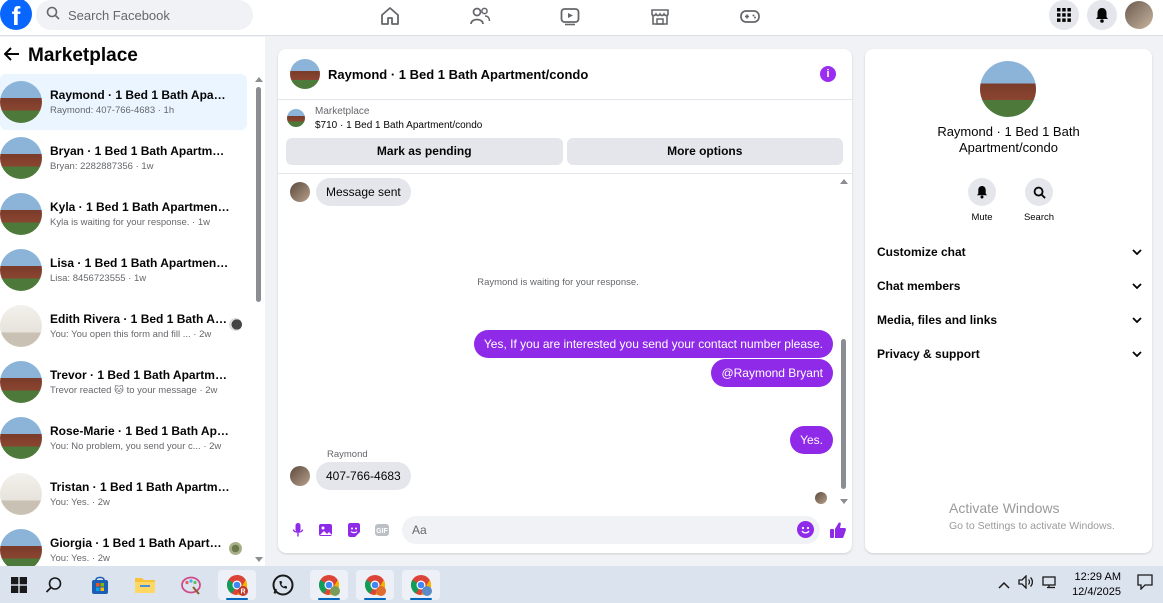 The width and height of the screenshot is (1163, 603). Describe the element at coordinates (1139, 15) in the screenshot. I see `profile-avatar` at that location.